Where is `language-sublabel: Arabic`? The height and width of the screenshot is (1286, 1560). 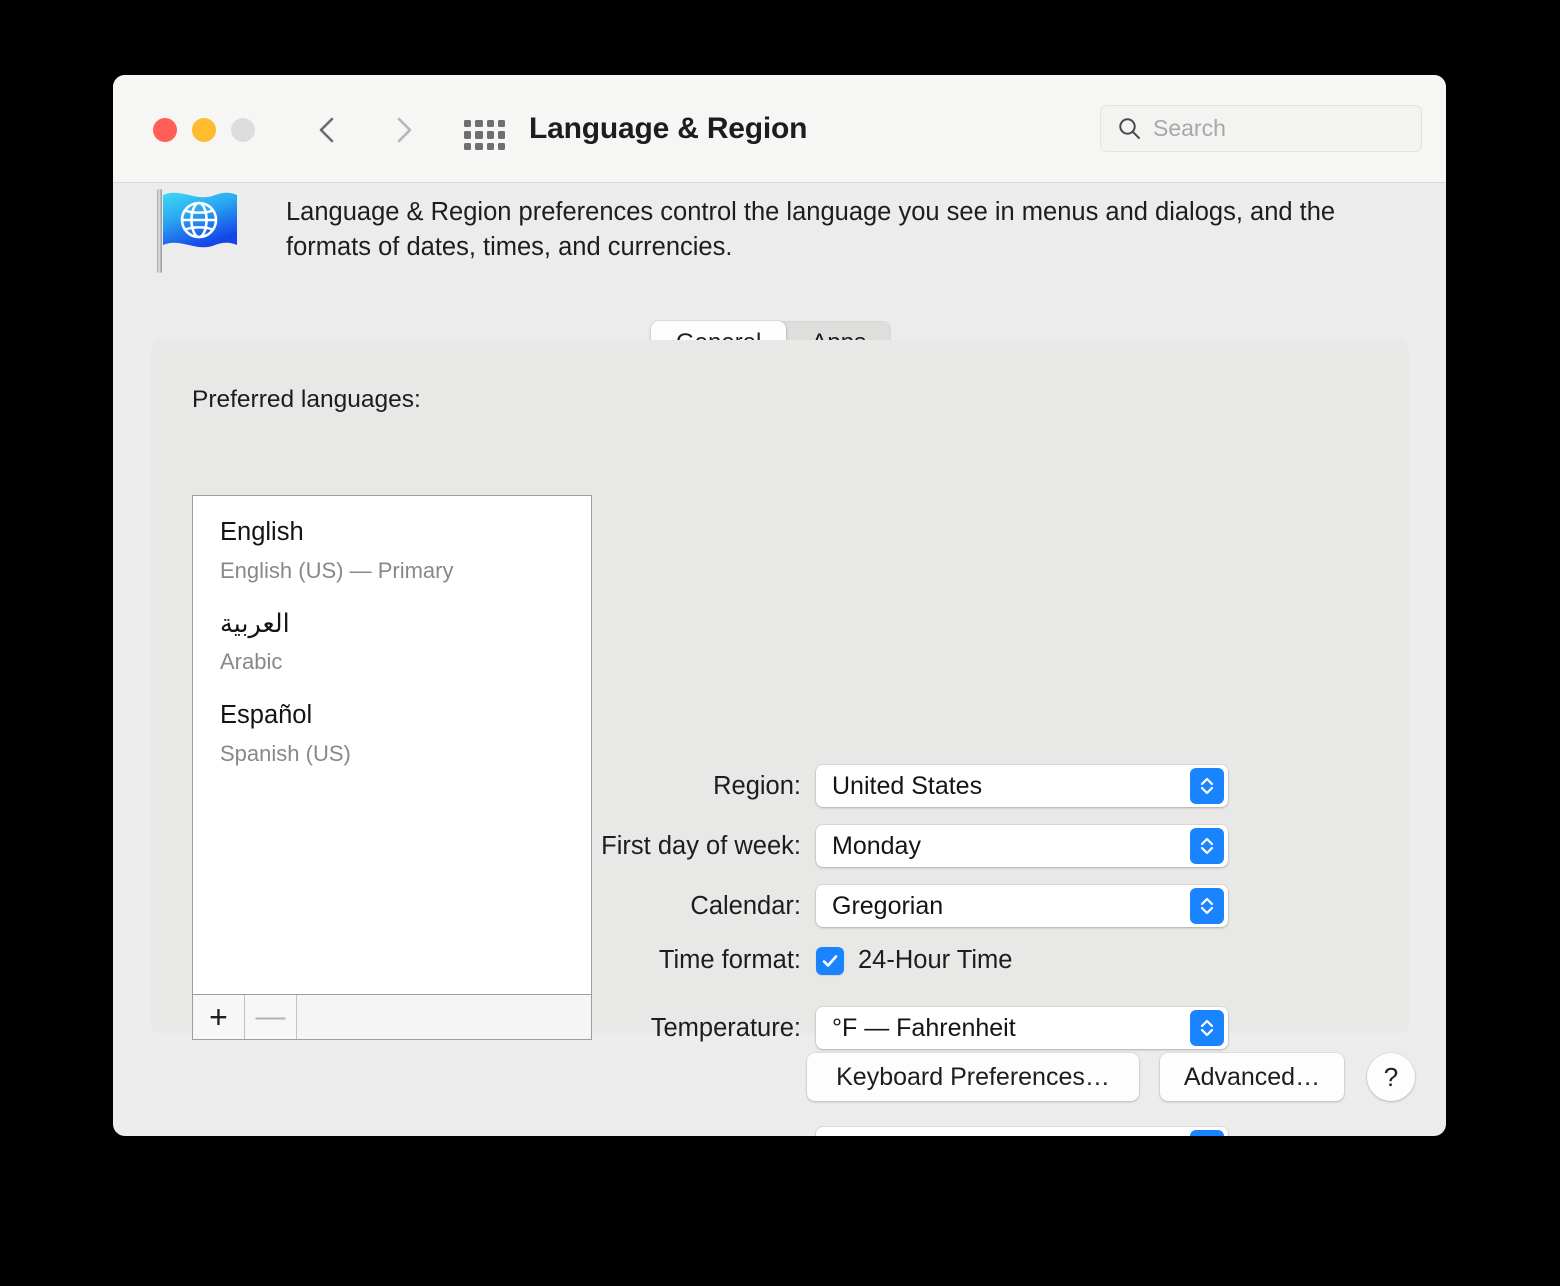
language-sublabel: Arabic is located at coordinates (251, 661).